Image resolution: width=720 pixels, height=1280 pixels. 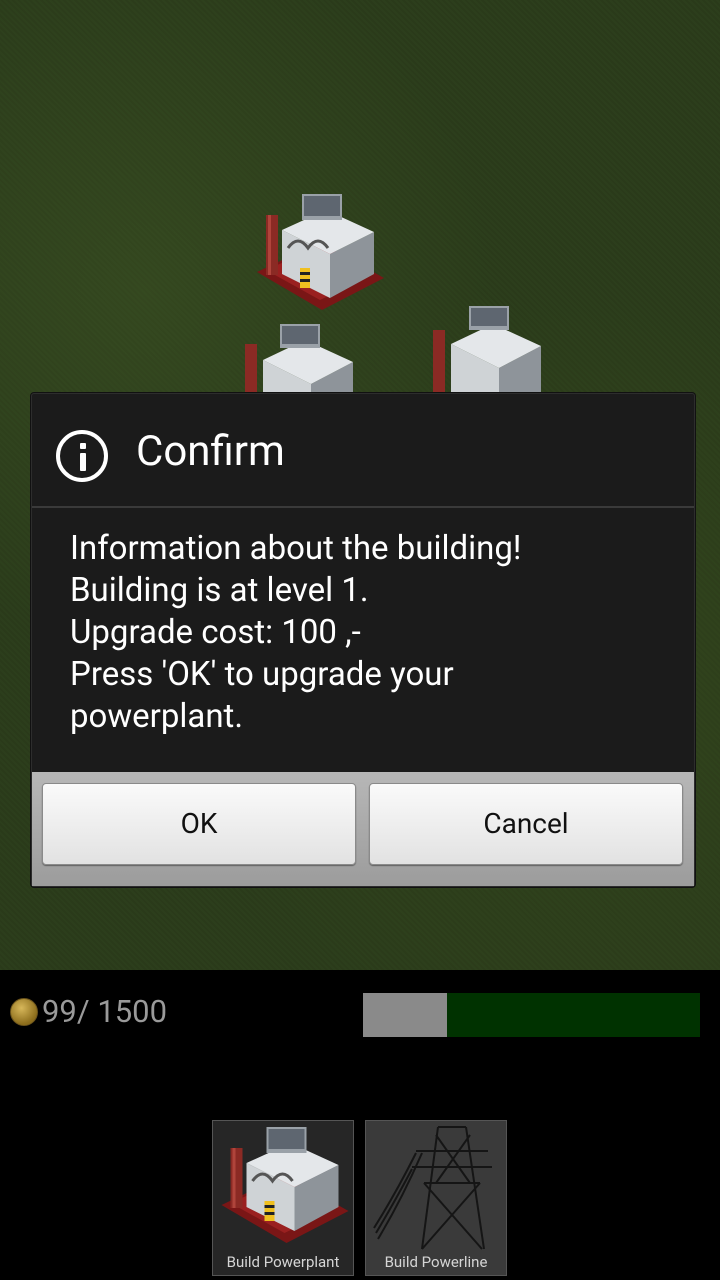 What do you see at coordinates (262, 674) in the screenshot?
I see `message-line: Press 'OK' to upgrade your` at bounding box center [262, 674].